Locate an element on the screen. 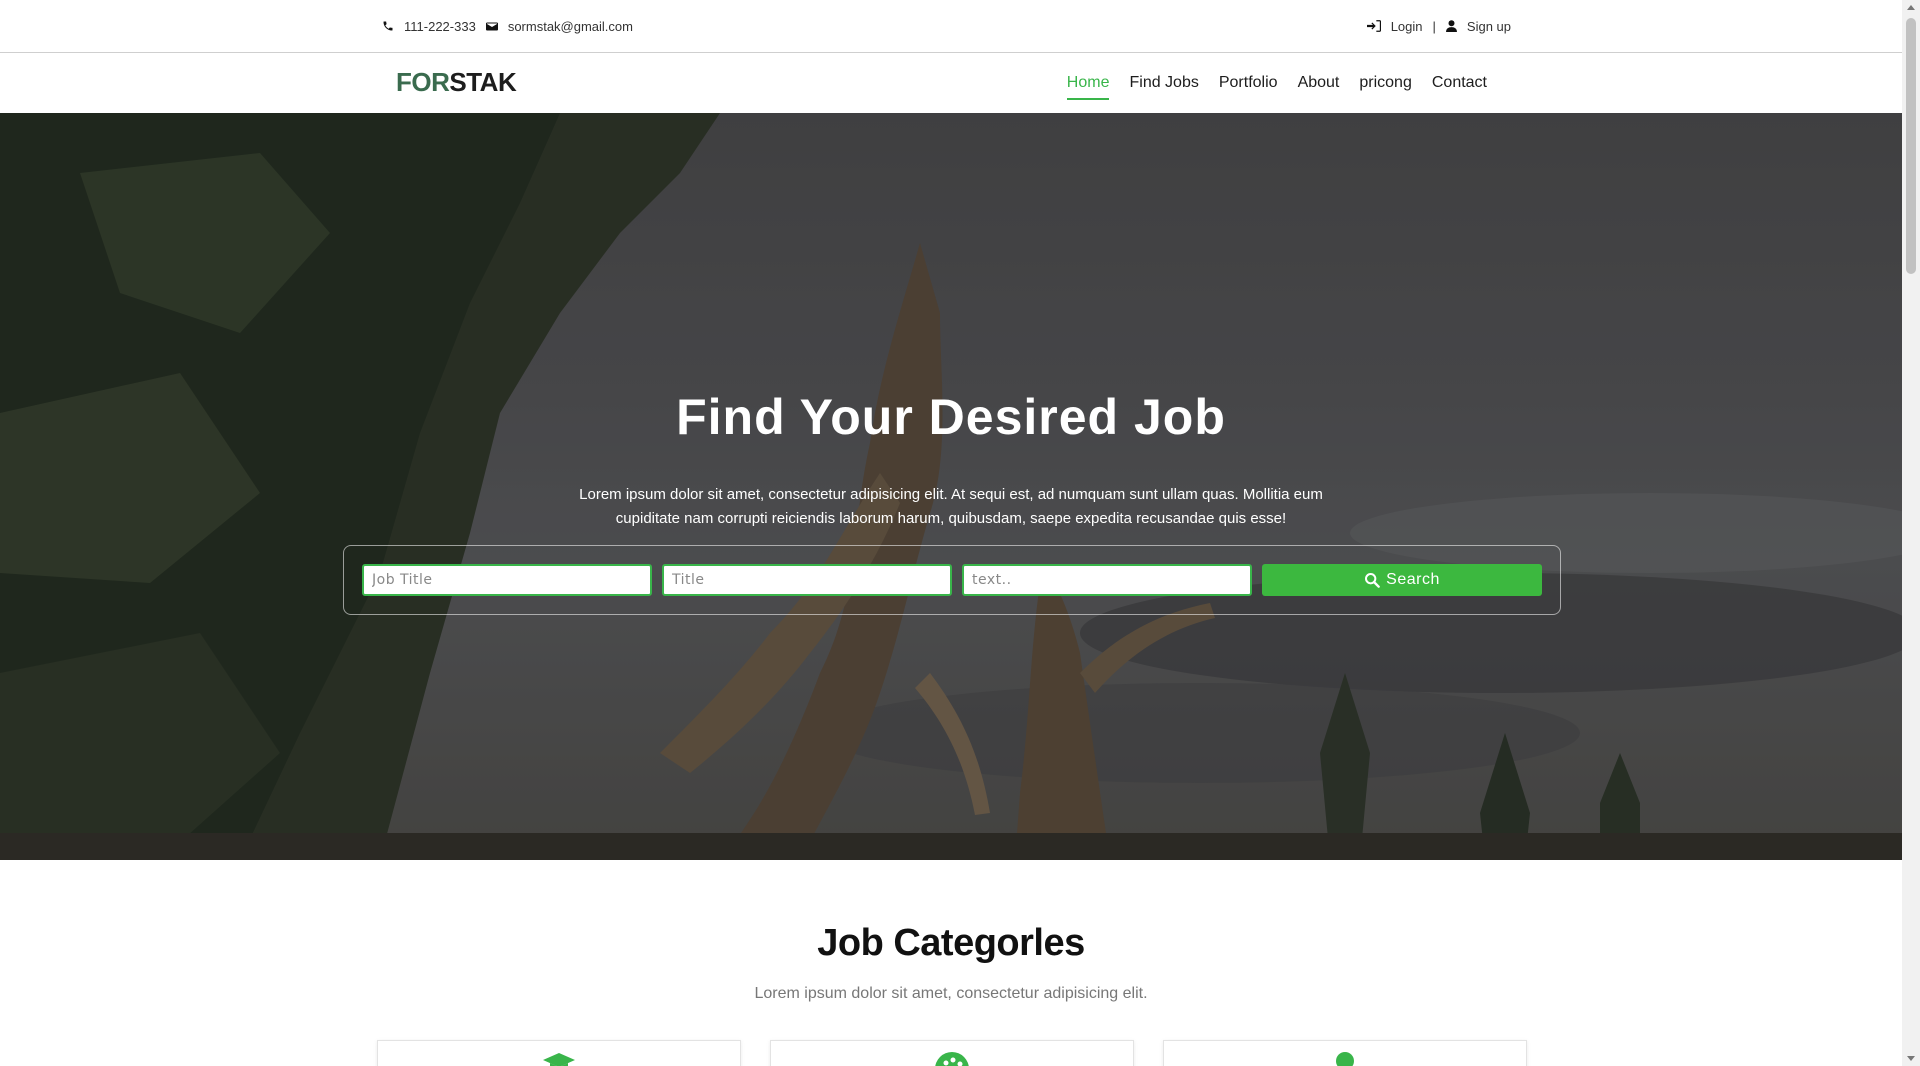 The image size is (1920, 1066). nav-home: Home is located at coordinates (1087, 85).